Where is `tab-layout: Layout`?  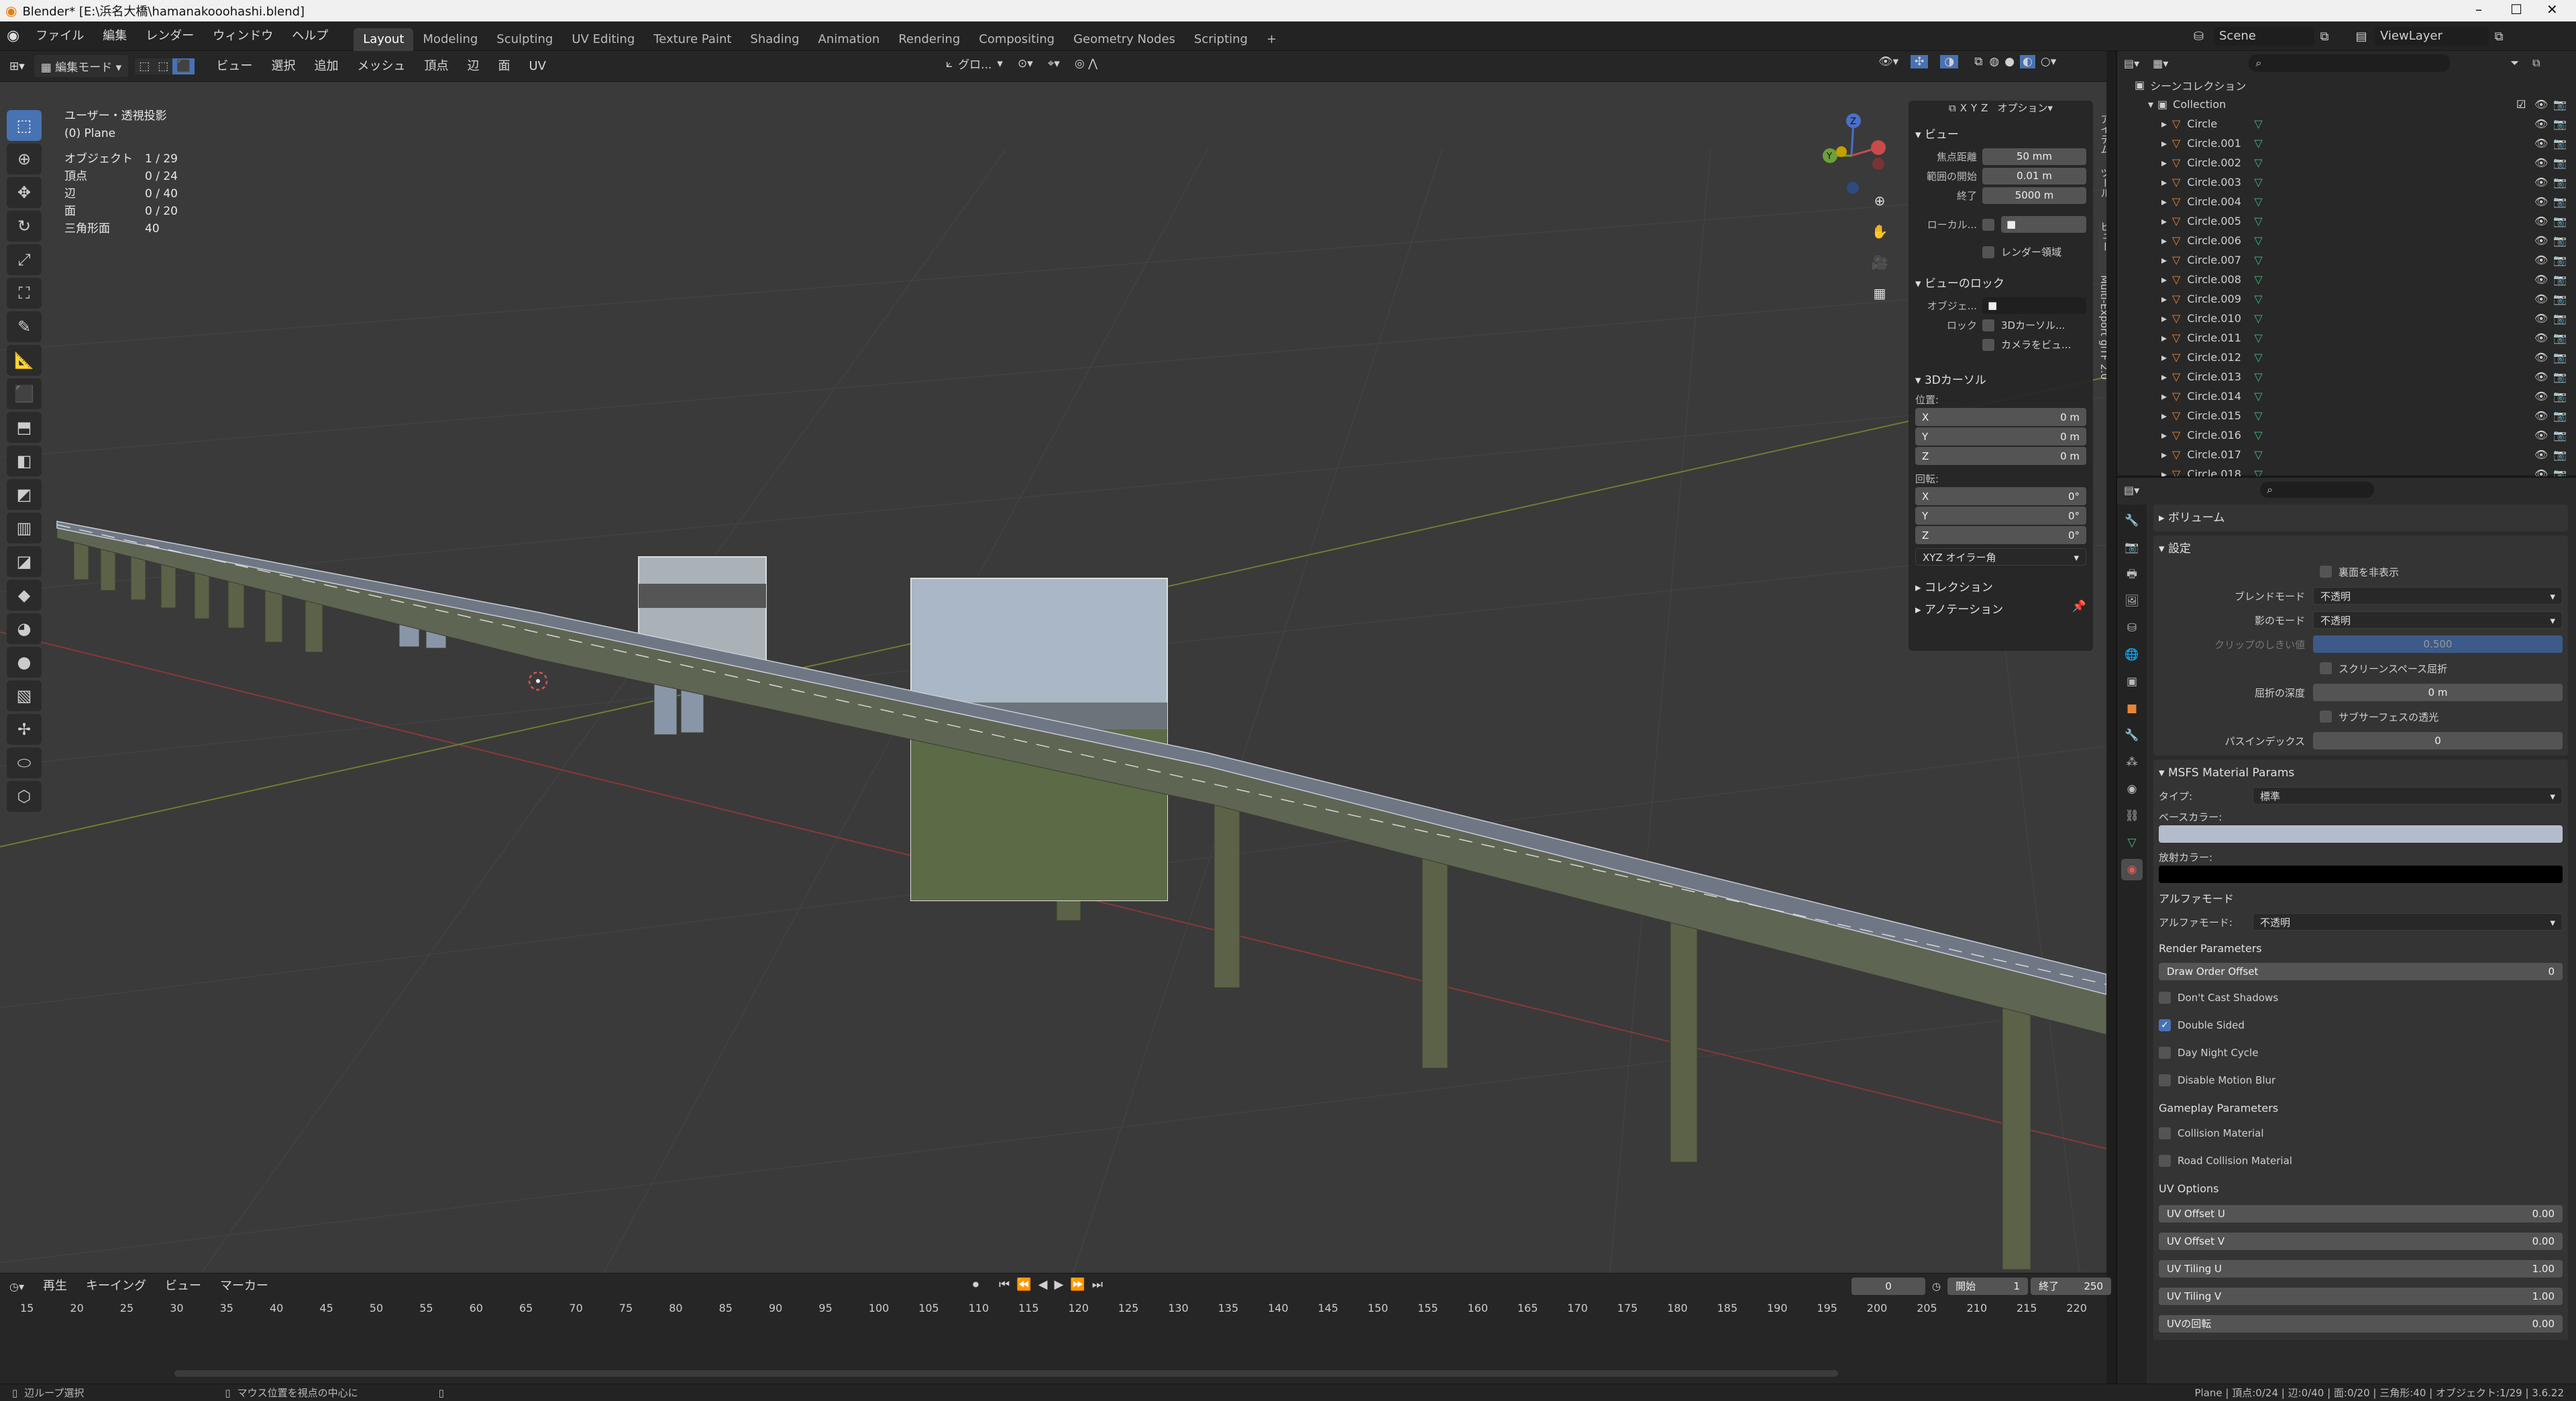 tab-layout: Layout is located at coordinates (384, 39).